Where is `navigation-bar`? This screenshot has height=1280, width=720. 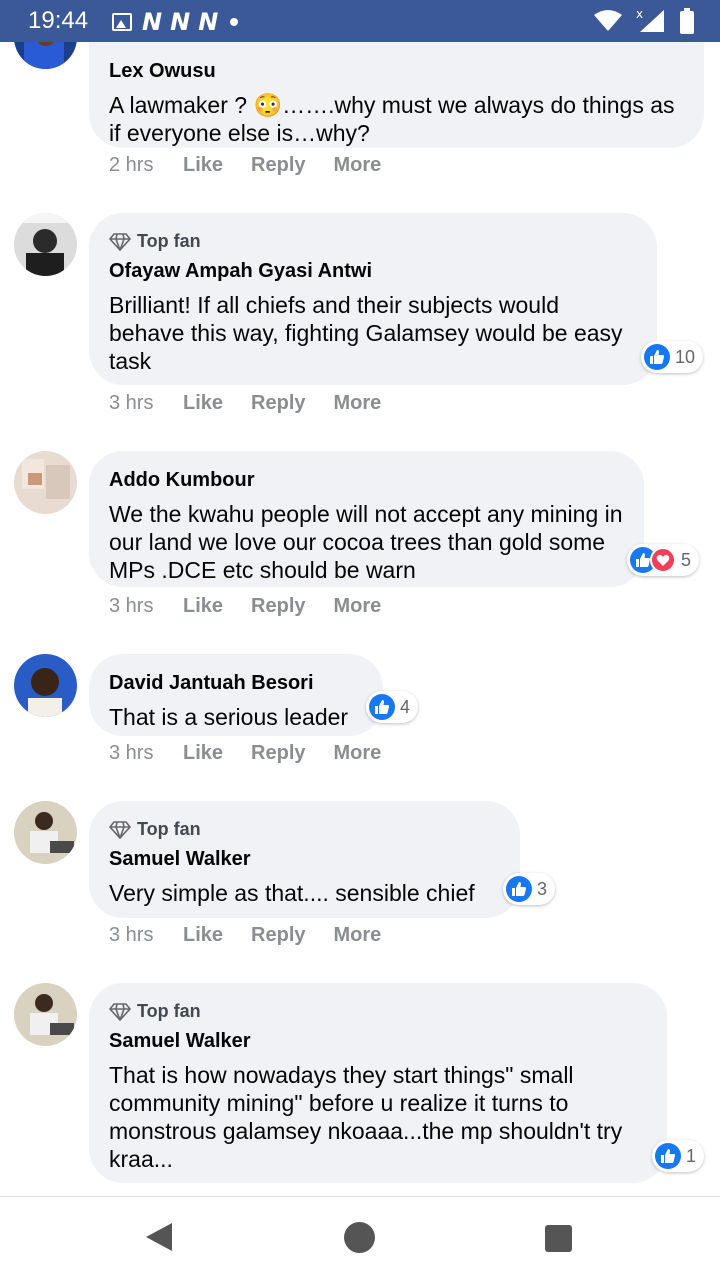 navigation-bar is located at coordinates (360, 1238).